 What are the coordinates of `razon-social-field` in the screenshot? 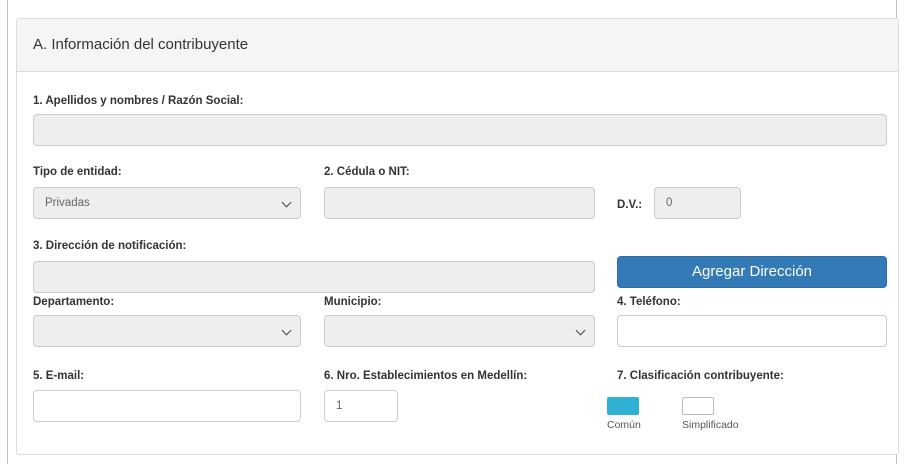 It's located at (460, 130).